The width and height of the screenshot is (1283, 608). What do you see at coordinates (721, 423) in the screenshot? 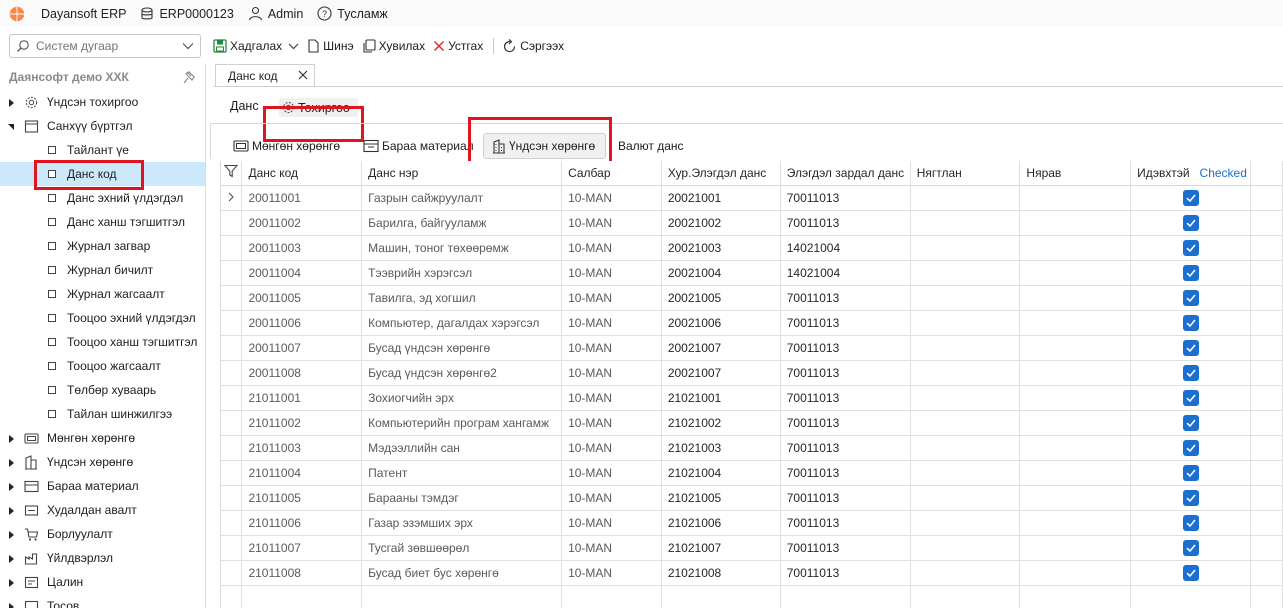
I see `cell-accum-depreciation: 21021002` at bounding box center [721, 423].